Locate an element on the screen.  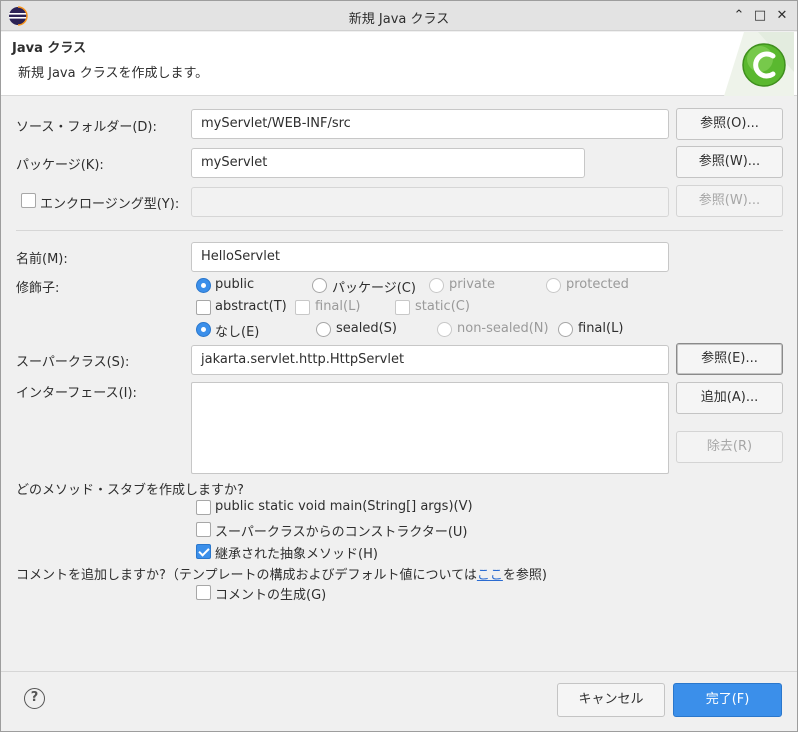
name-label: 名前(M): is located at coordinates (42, 259).